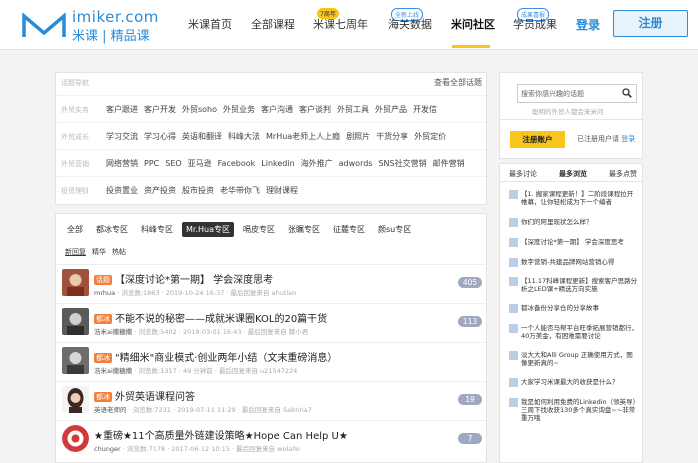  Describe the element at coordinates (210, 24) in the screenshot. I see `nav-home: 米课首页` at that location.